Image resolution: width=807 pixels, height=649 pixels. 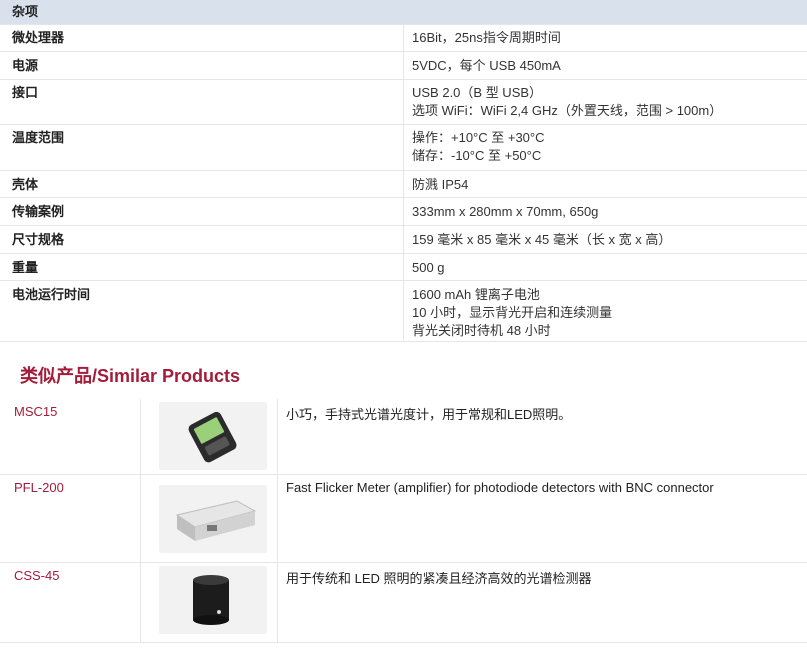 I want to click on similar-products-title: 类似产品/Similar Products, so click(x=130, y=376).